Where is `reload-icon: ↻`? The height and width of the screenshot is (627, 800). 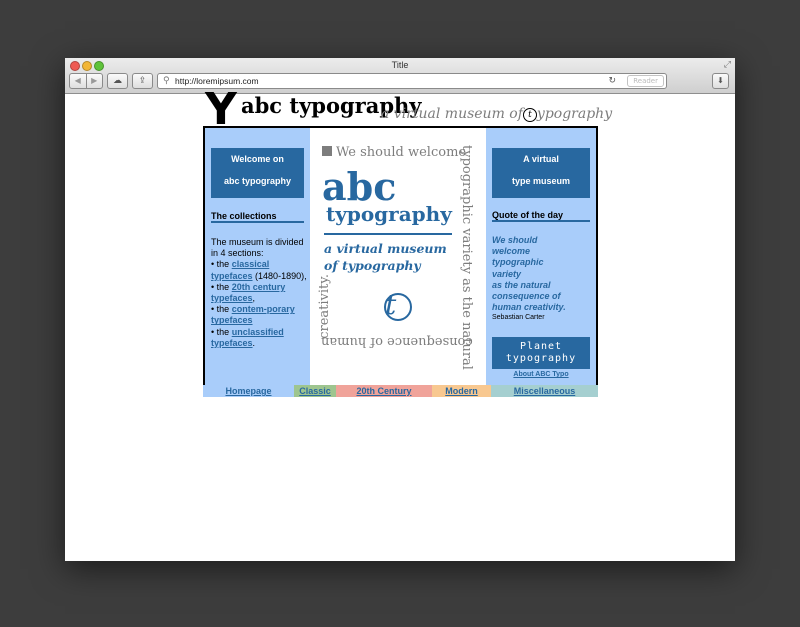 reload-icon: ↻ is located at coordinates (612, 81).